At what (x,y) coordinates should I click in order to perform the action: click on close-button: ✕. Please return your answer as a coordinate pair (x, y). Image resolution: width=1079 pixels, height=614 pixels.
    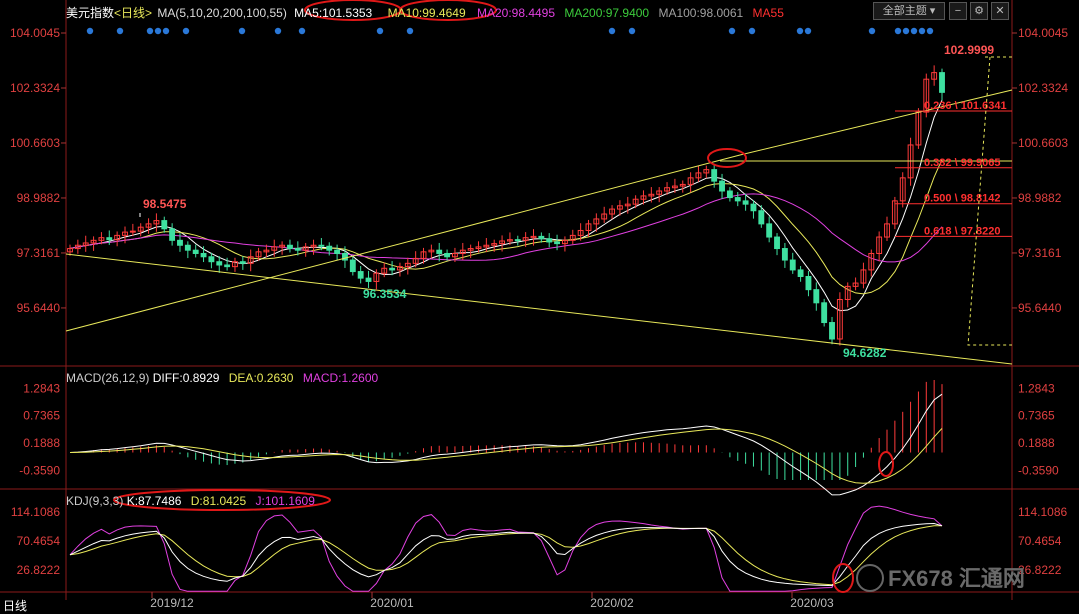
    Looking at the image, I should click on (1000, 11).